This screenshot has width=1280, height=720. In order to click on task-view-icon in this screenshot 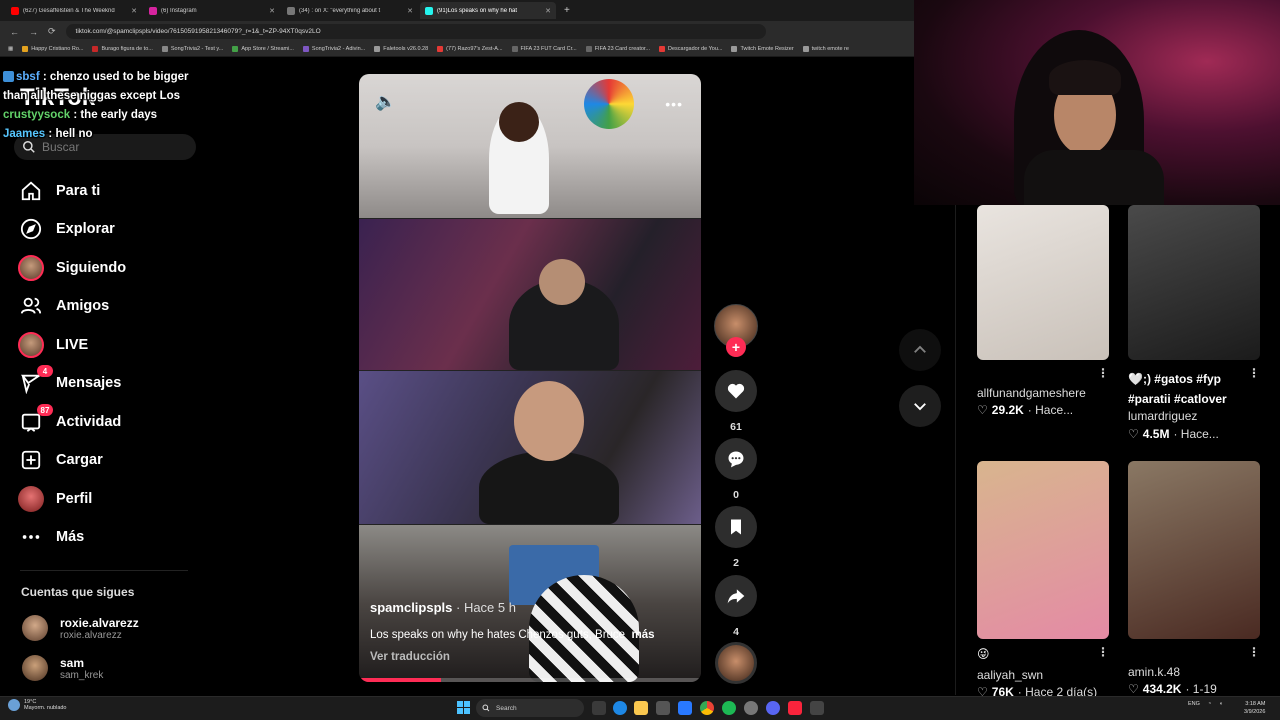, I will do `click(599, 708)`.